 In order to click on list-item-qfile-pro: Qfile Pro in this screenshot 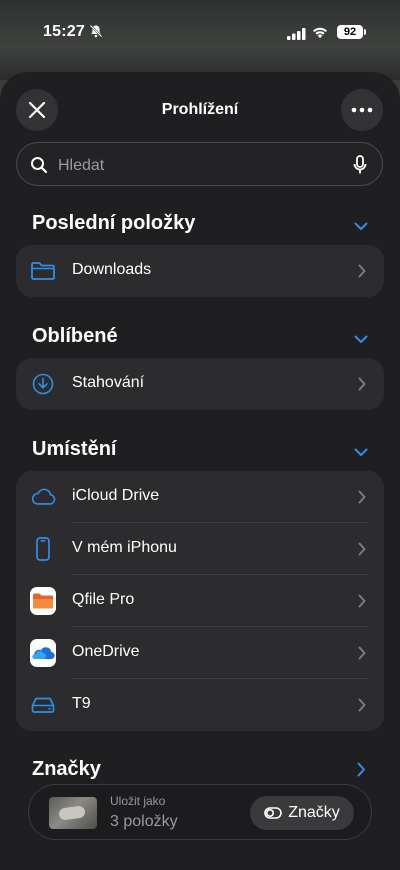, I will do `click(200, 601)`.